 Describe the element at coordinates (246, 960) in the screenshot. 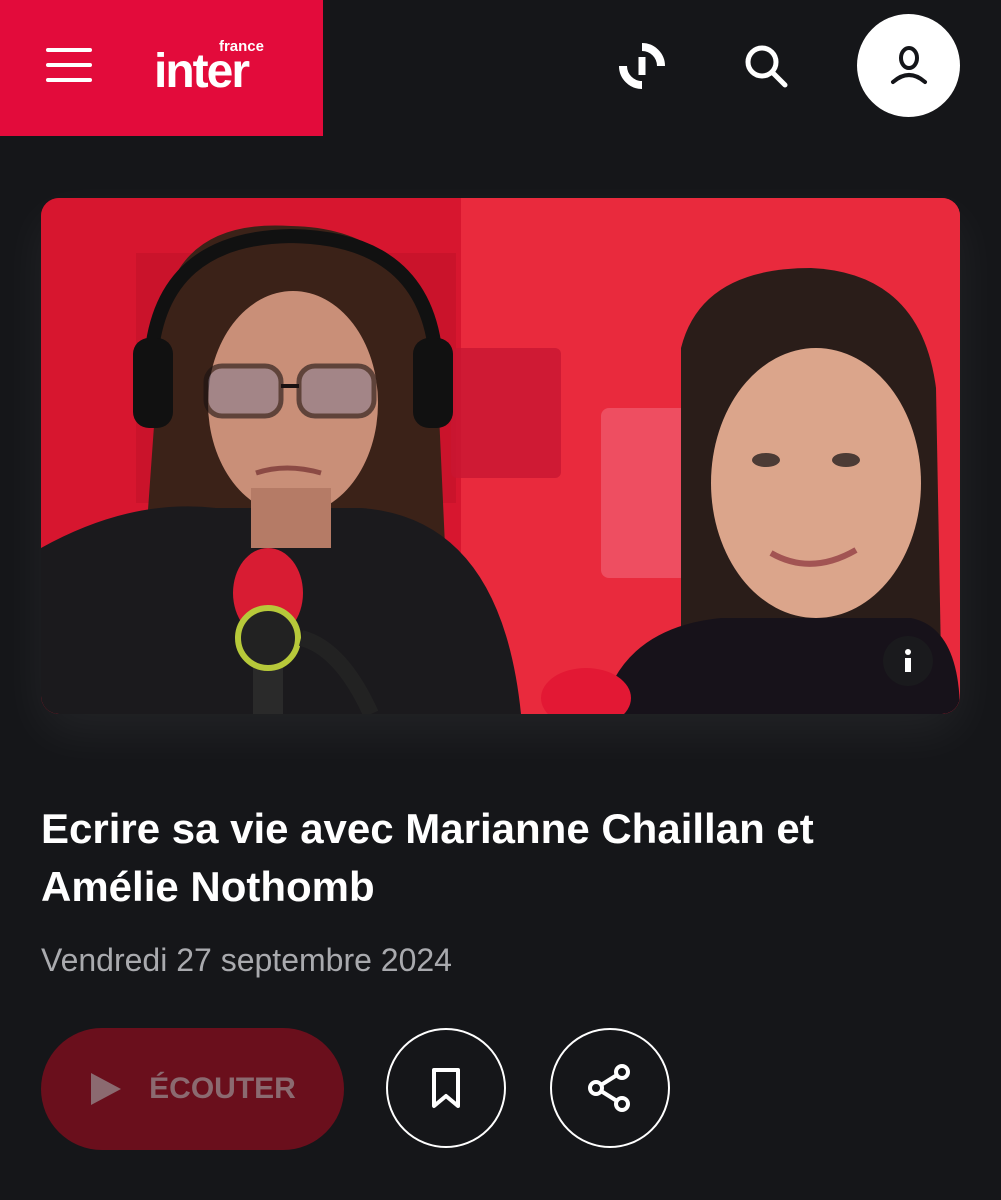

I see `episode-date: Vendredi 27 septembre 2024` at that location.